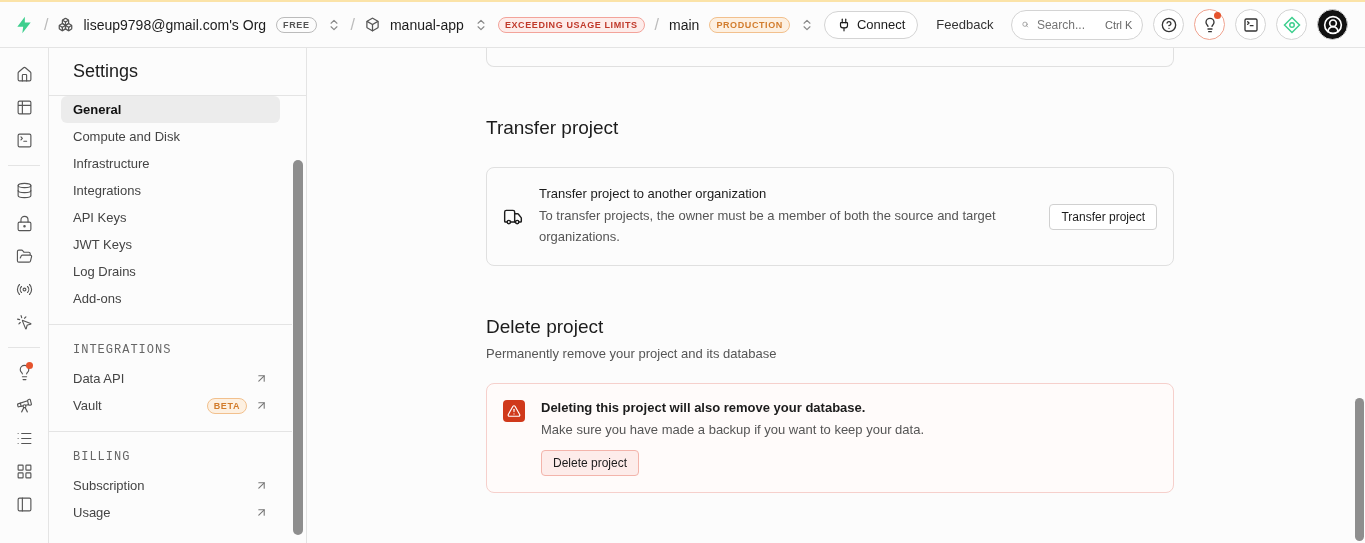 This screenshot has width=1365, height=543. I want to click on breadcrumb-link: manual-app, so click(426, 24).